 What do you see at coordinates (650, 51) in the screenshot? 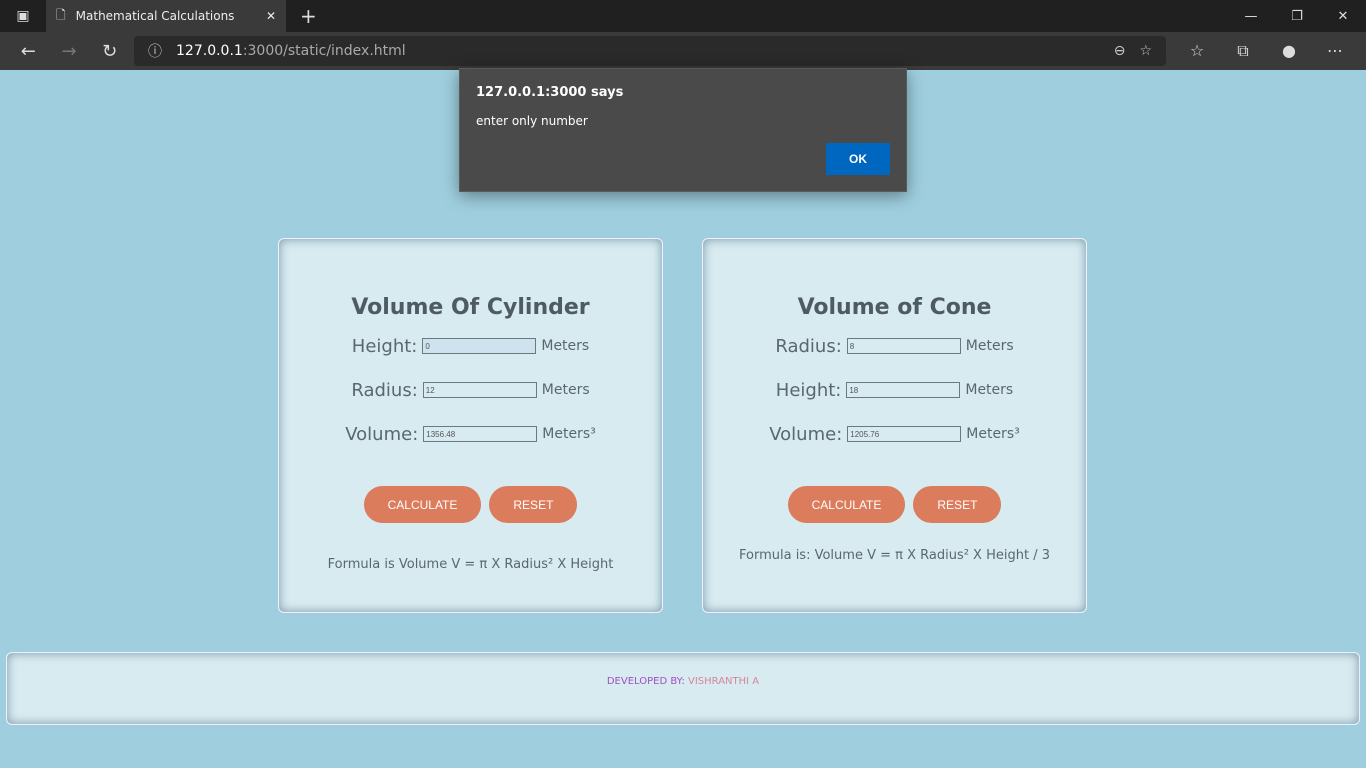
I see `address-bar: ⓘ 127.0.0.1:3000/static/index.html ⊖ ☆` at bounding box center [650, 51].